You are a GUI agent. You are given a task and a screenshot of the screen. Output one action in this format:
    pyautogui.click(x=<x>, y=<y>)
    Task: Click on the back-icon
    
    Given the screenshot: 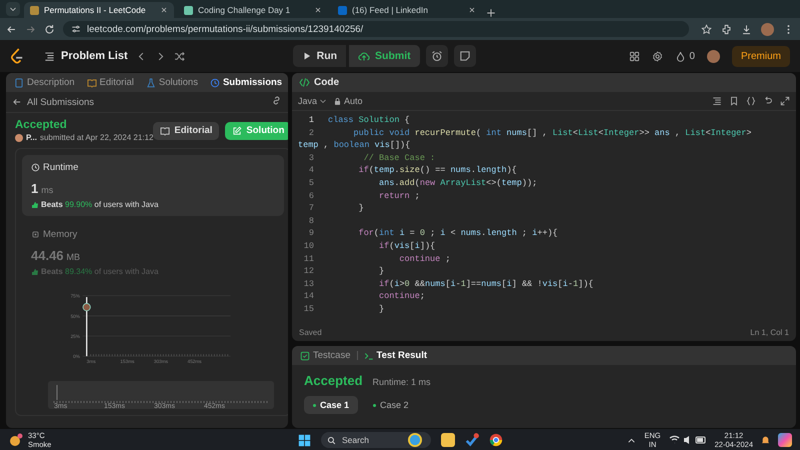 What is the action you would take?
    pyautogui.click(x=11, y=29)
    